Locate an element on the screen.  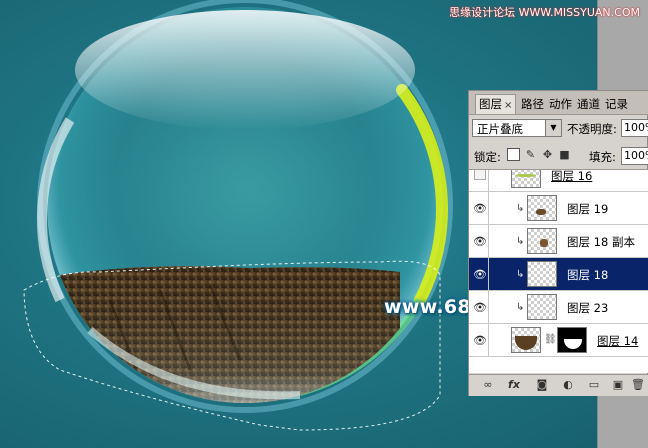
visibility-toggle is located at coordinates (479, 180).